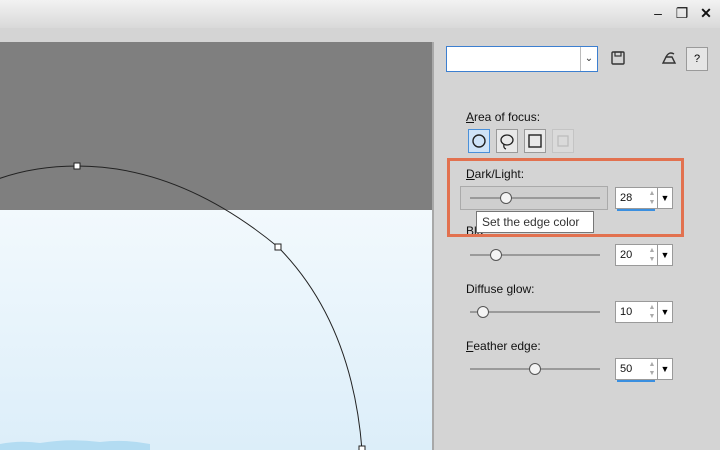 The height and width of the screenshot is (450, 720). I want to click on focus-disabled-button, so click(563, 141).